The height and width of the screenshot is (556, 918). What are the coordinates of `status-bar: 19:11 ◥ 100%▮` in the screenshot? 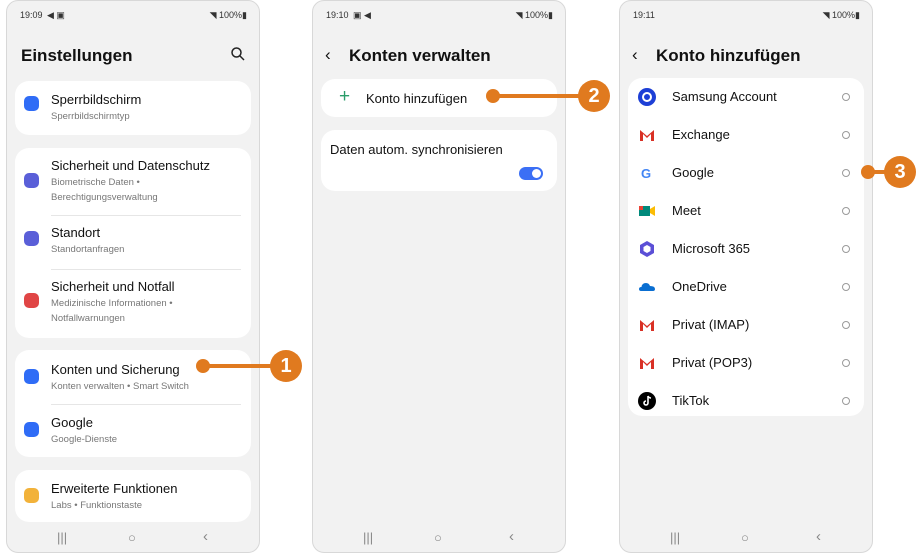 It's located at (746, 15).